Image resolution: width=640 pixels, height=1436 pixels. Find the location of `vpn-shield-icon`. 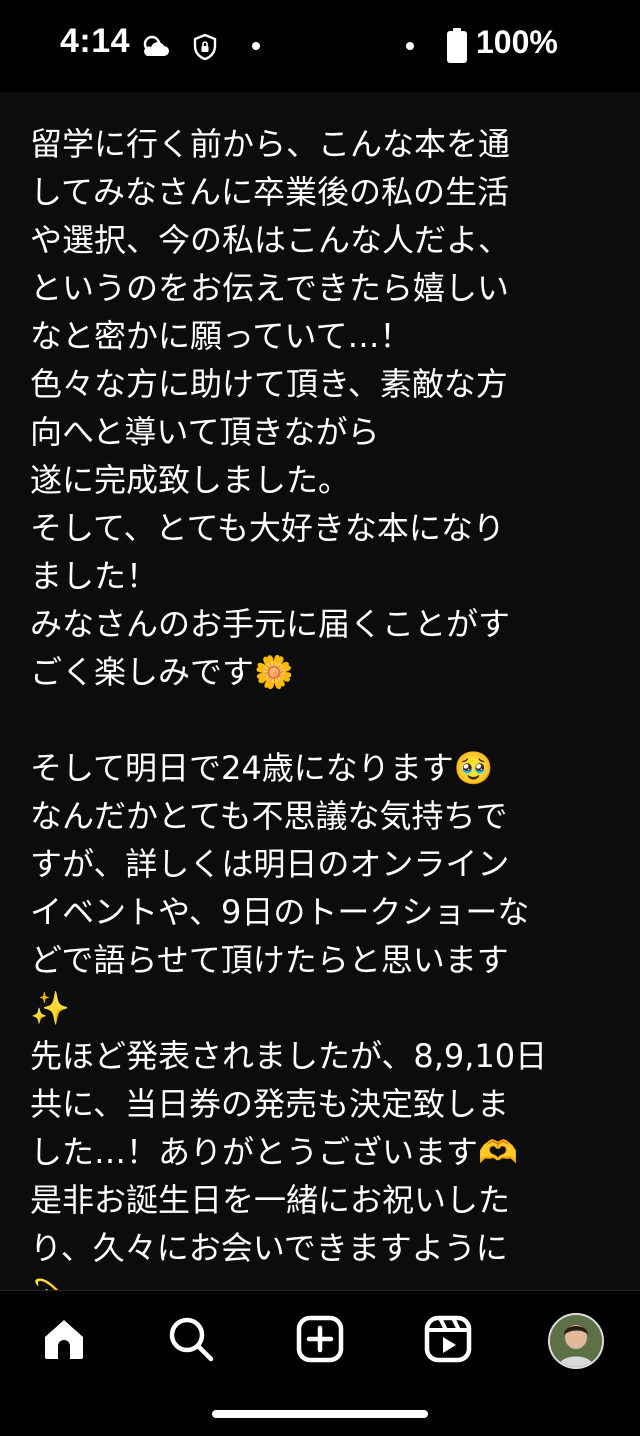

vpn-shield-icon is located at coordinates (205, 47).